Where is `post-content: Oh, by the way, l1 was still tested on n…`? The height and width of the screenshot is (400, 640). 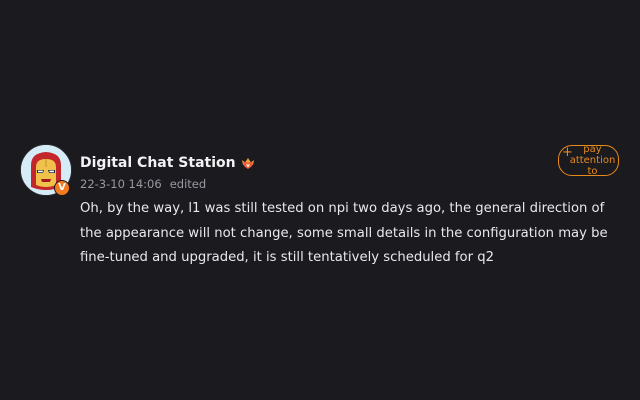
post-content: Oh, by the way, l1 was still tested on n… is located at coordinates (344, 233).